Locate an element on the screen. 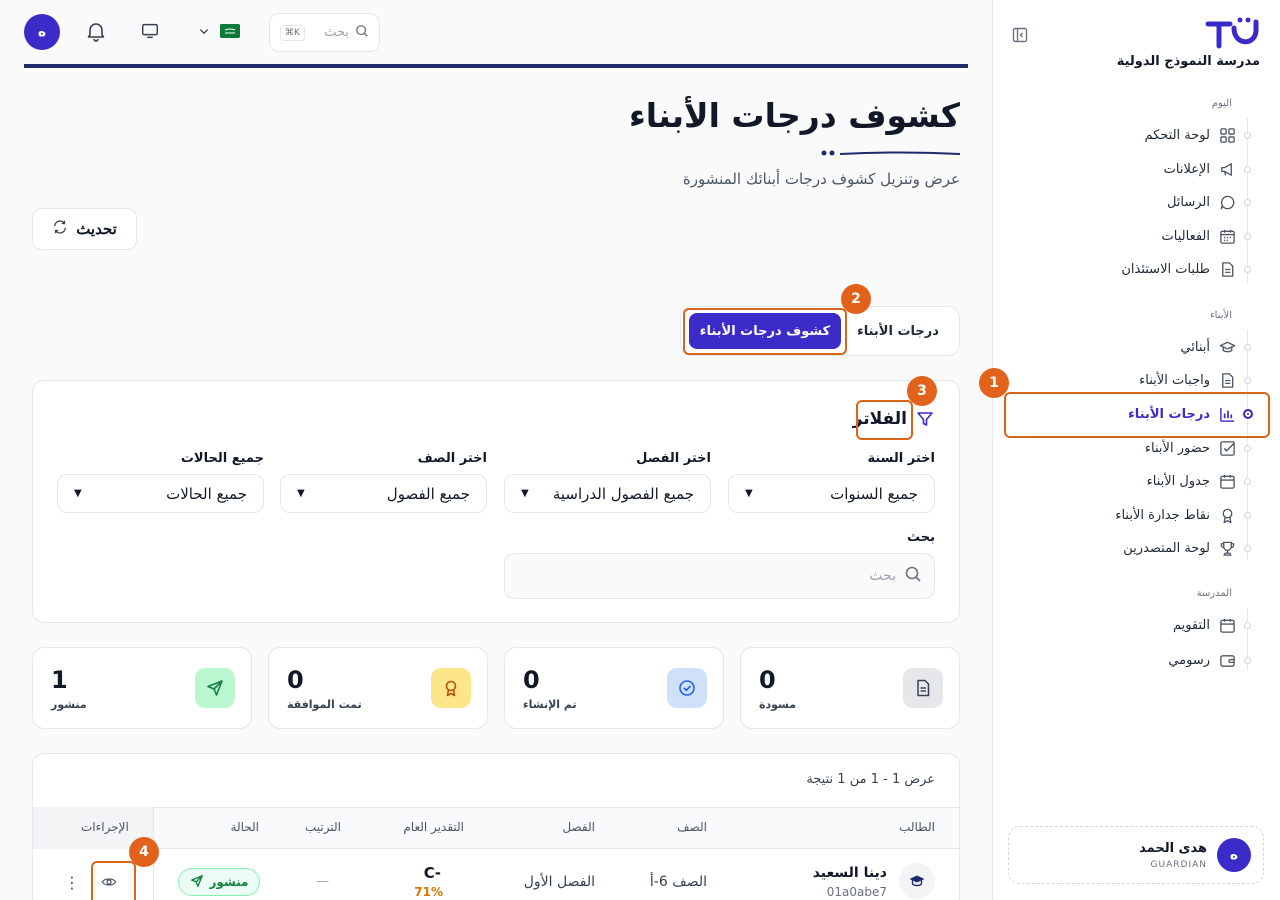 The width and height of the screenshot is (1280, 900). filter-icon is located at coordinates (925, 419).